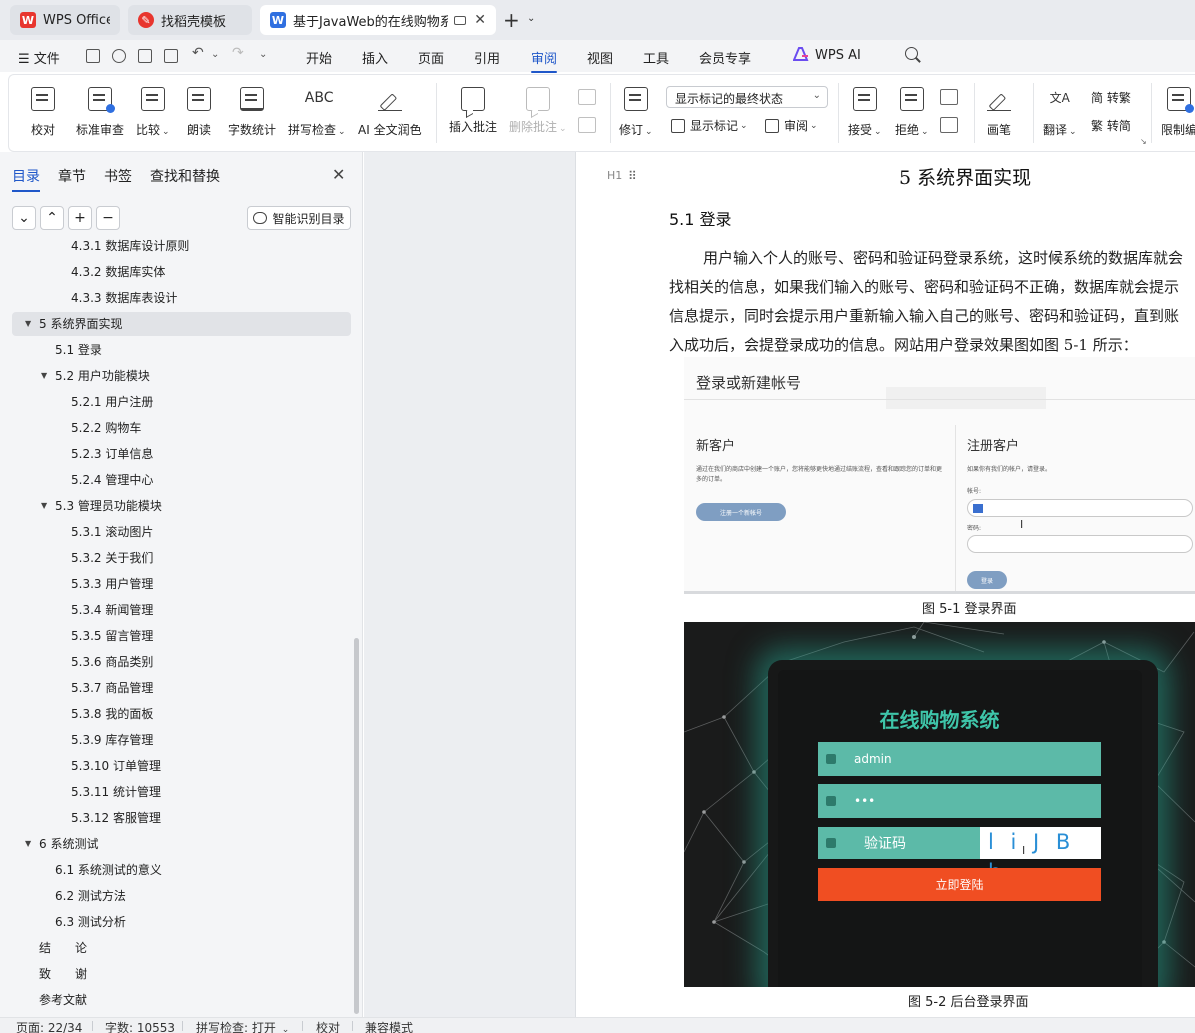 This screenshot has width=1195, height=1033. I want to click on toc-item: 参考文献, so click(181, 1000).